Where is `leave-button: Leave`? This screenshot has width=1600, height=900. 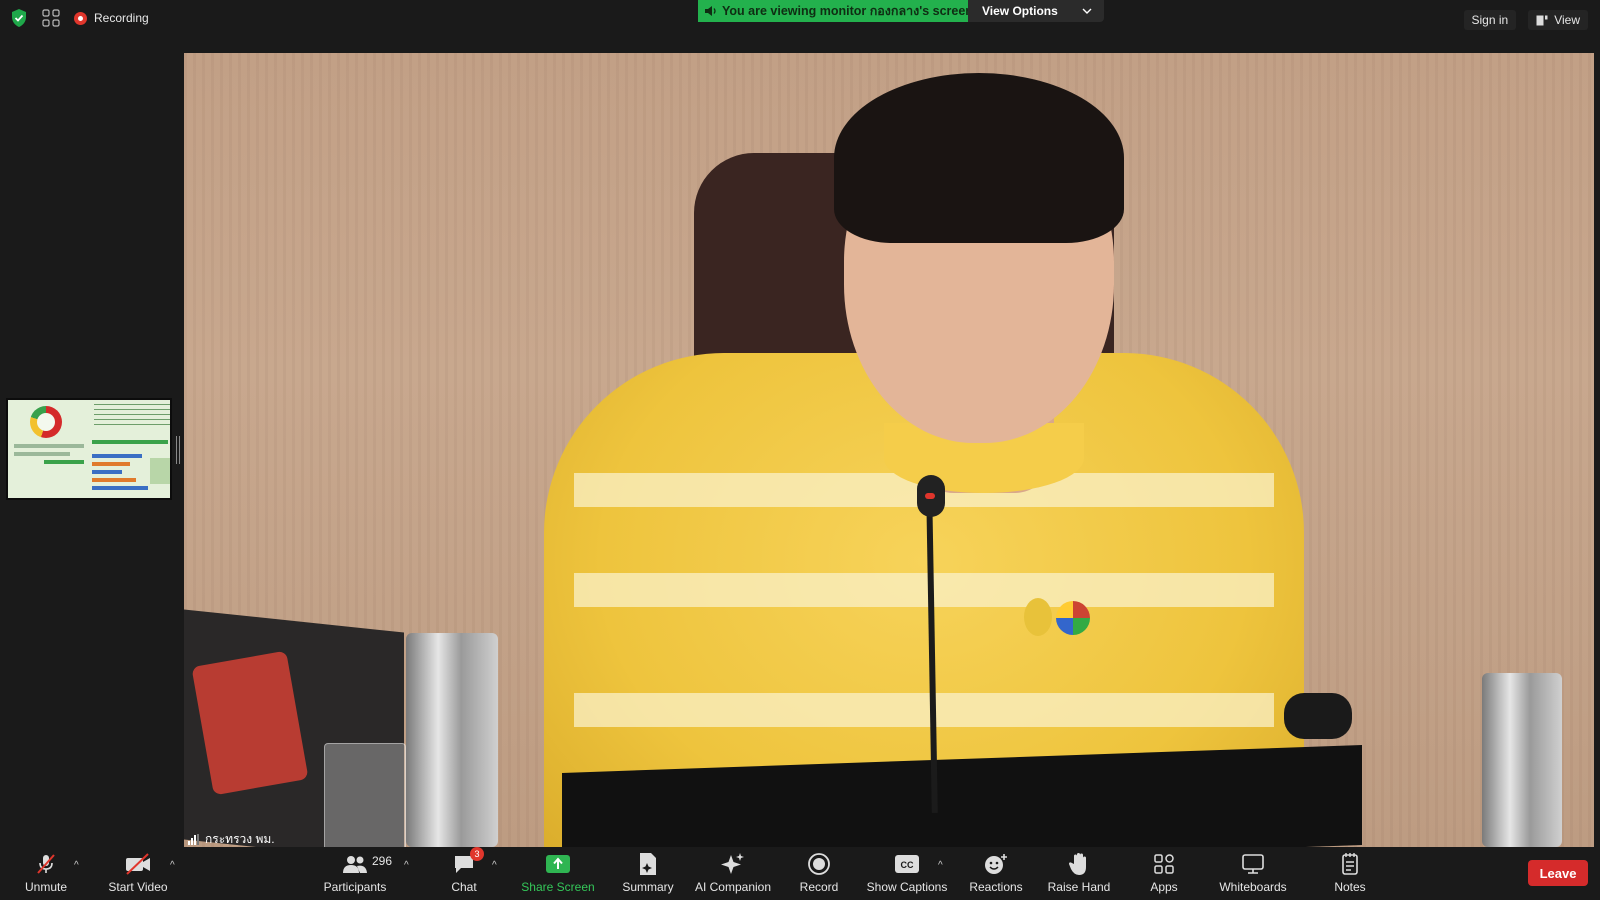 leave-button: Leave is located at coordinates (1558, 873).